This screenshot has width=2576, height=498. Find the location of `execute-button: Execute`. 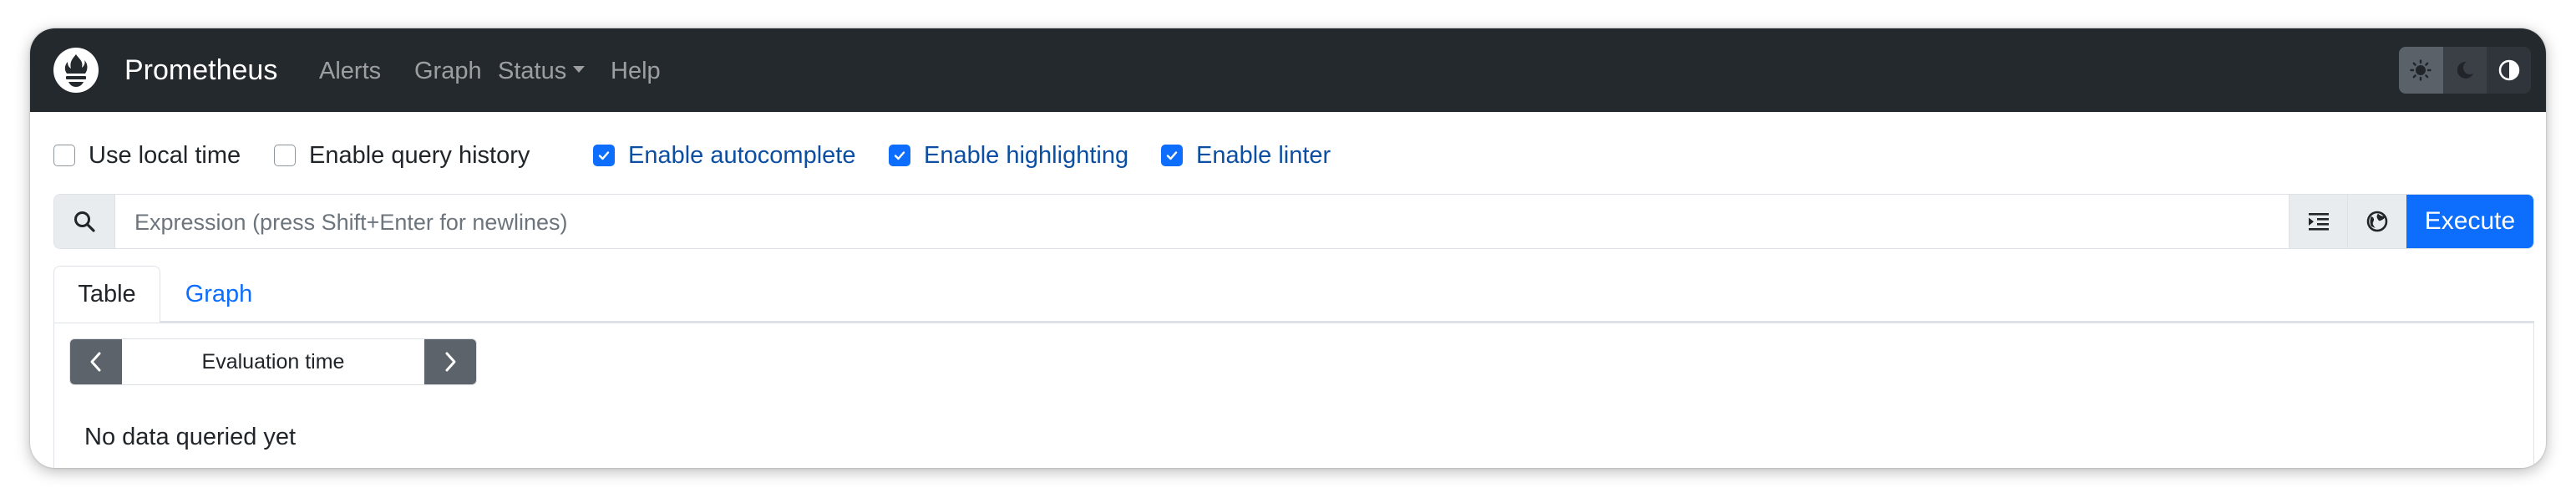

execute-button: Execute is located at coordinates (2469, 221).